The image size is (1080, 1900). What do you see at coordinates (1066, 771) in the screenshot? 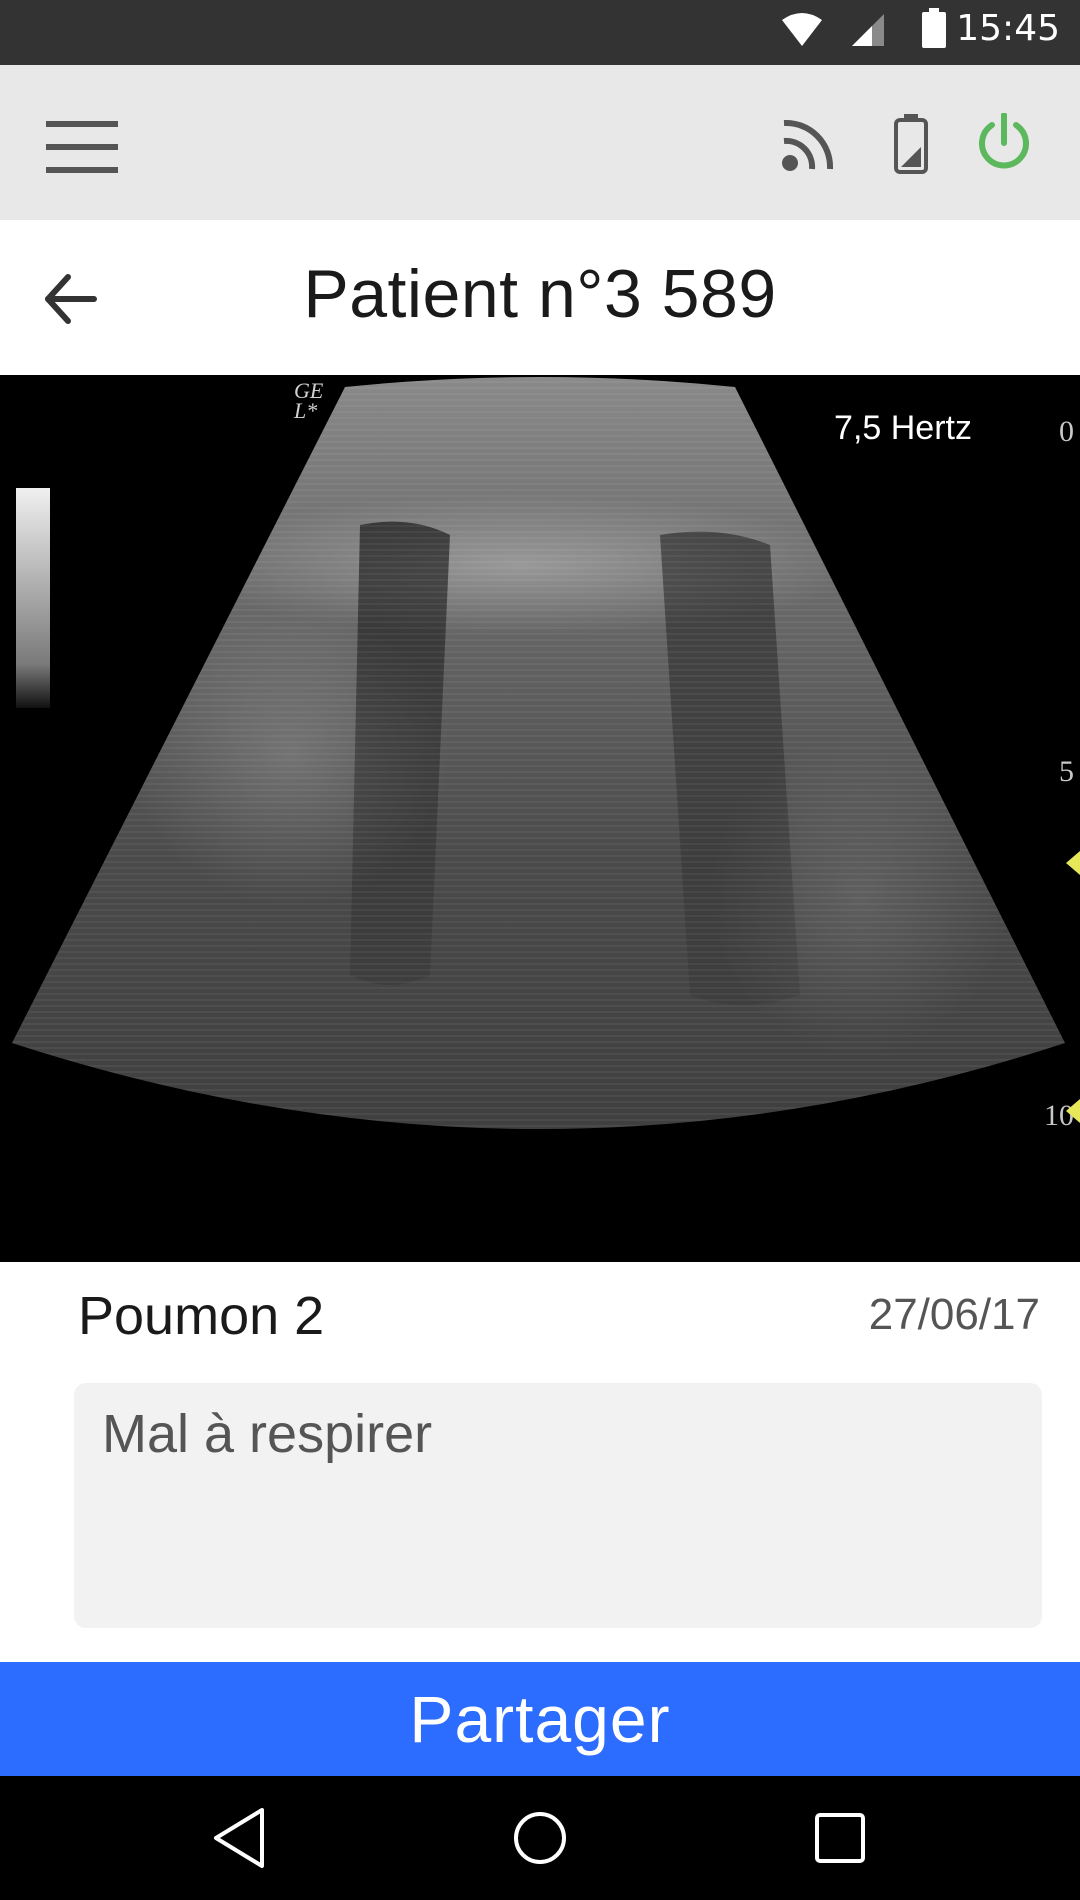
I see `depth-tick-5: 5` at bounding box center [1066, 771].